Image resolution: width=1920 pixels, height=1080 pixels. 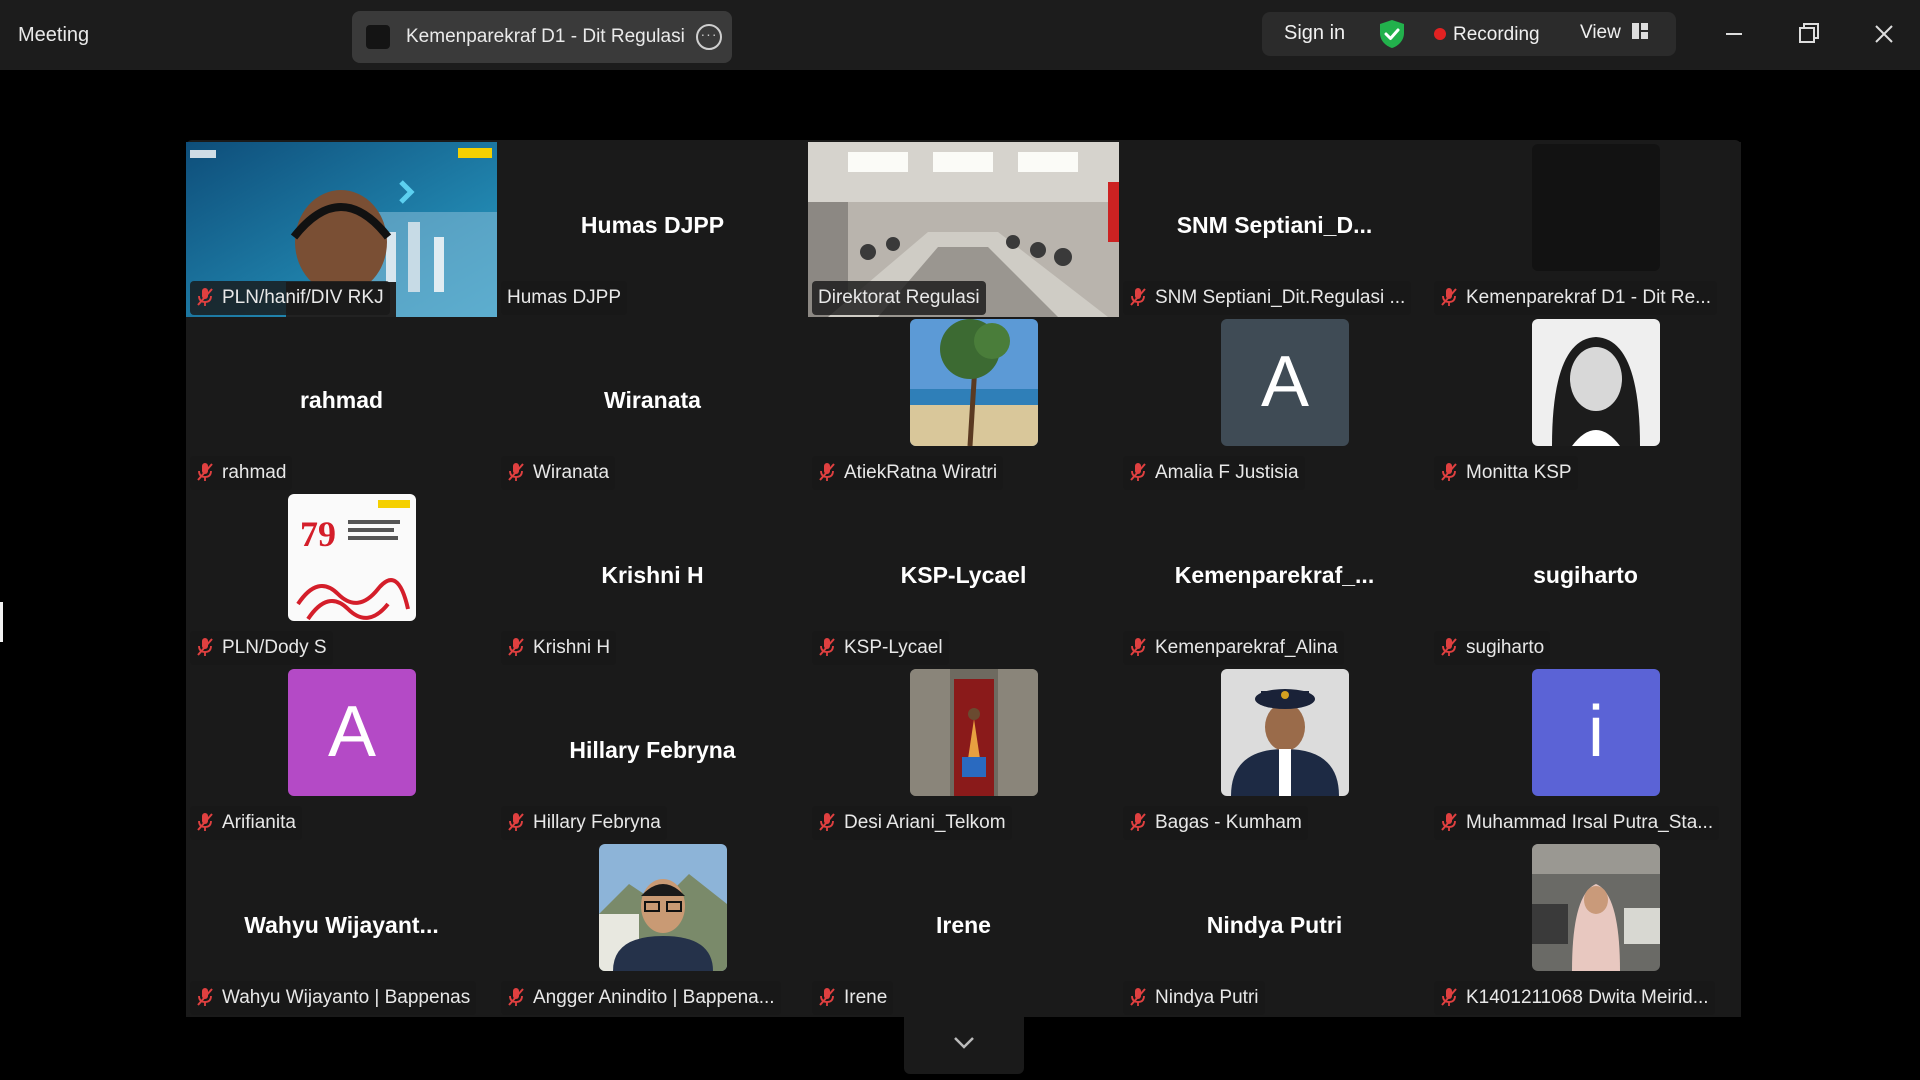 I want to click on participant-tile: 79 PLN/Dody S, so click(x=341, y=579).